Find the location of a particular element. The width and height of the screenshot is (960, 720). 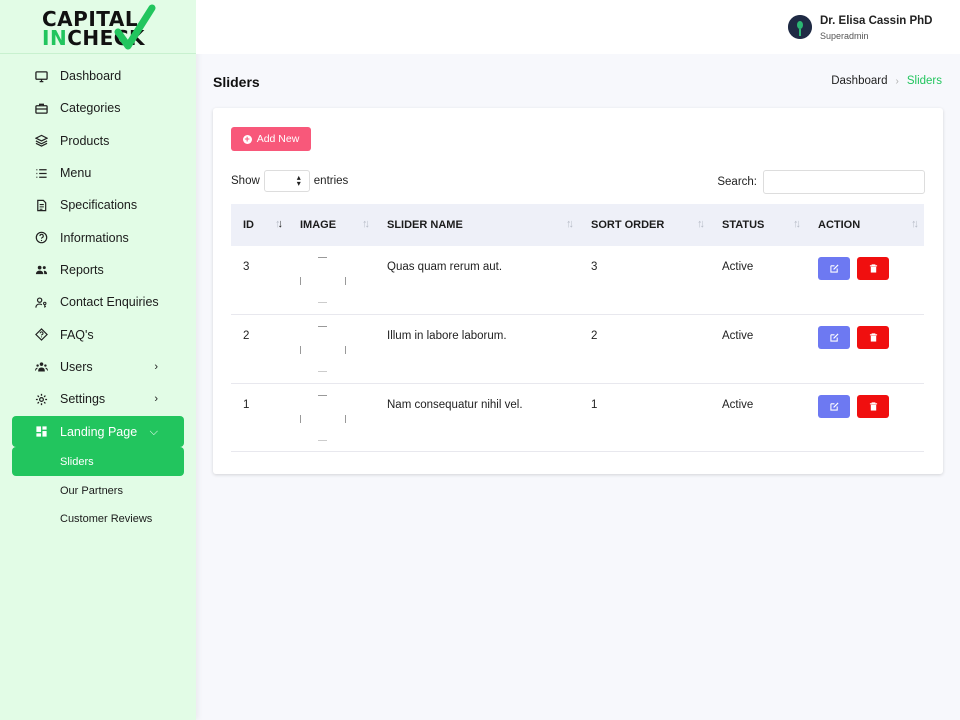

column-header-slider-name: SLIDER NAME ↑↓ is located at coordinates (477, 225).